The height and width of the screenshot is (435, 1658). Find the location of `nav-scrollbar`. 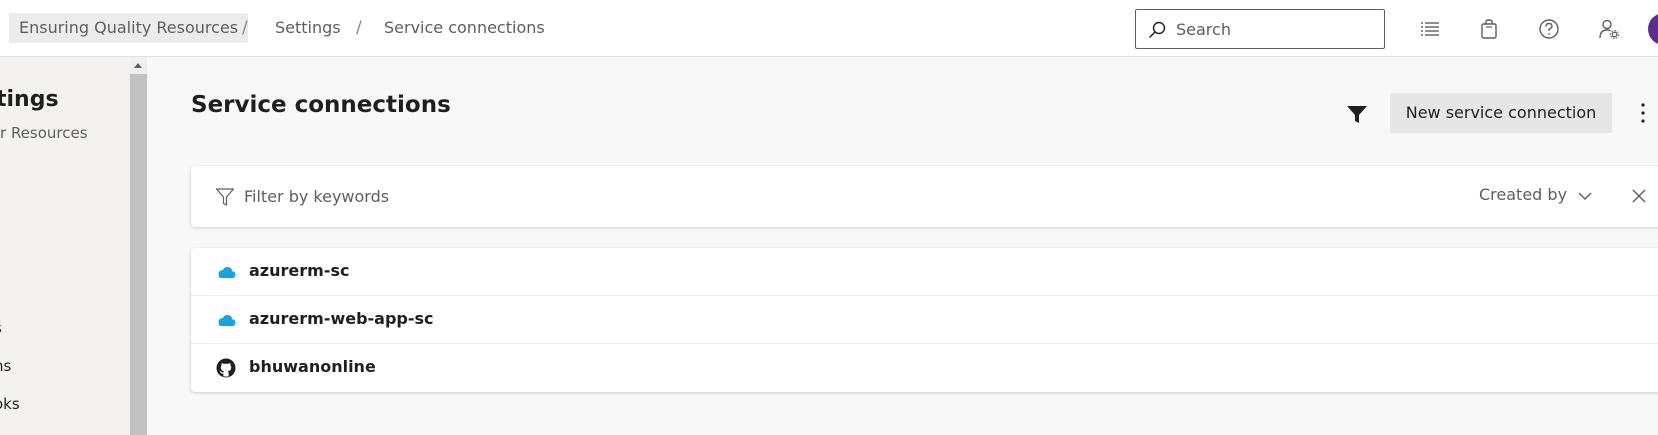

nav-scrollbar is located at coordinates (138, 246).